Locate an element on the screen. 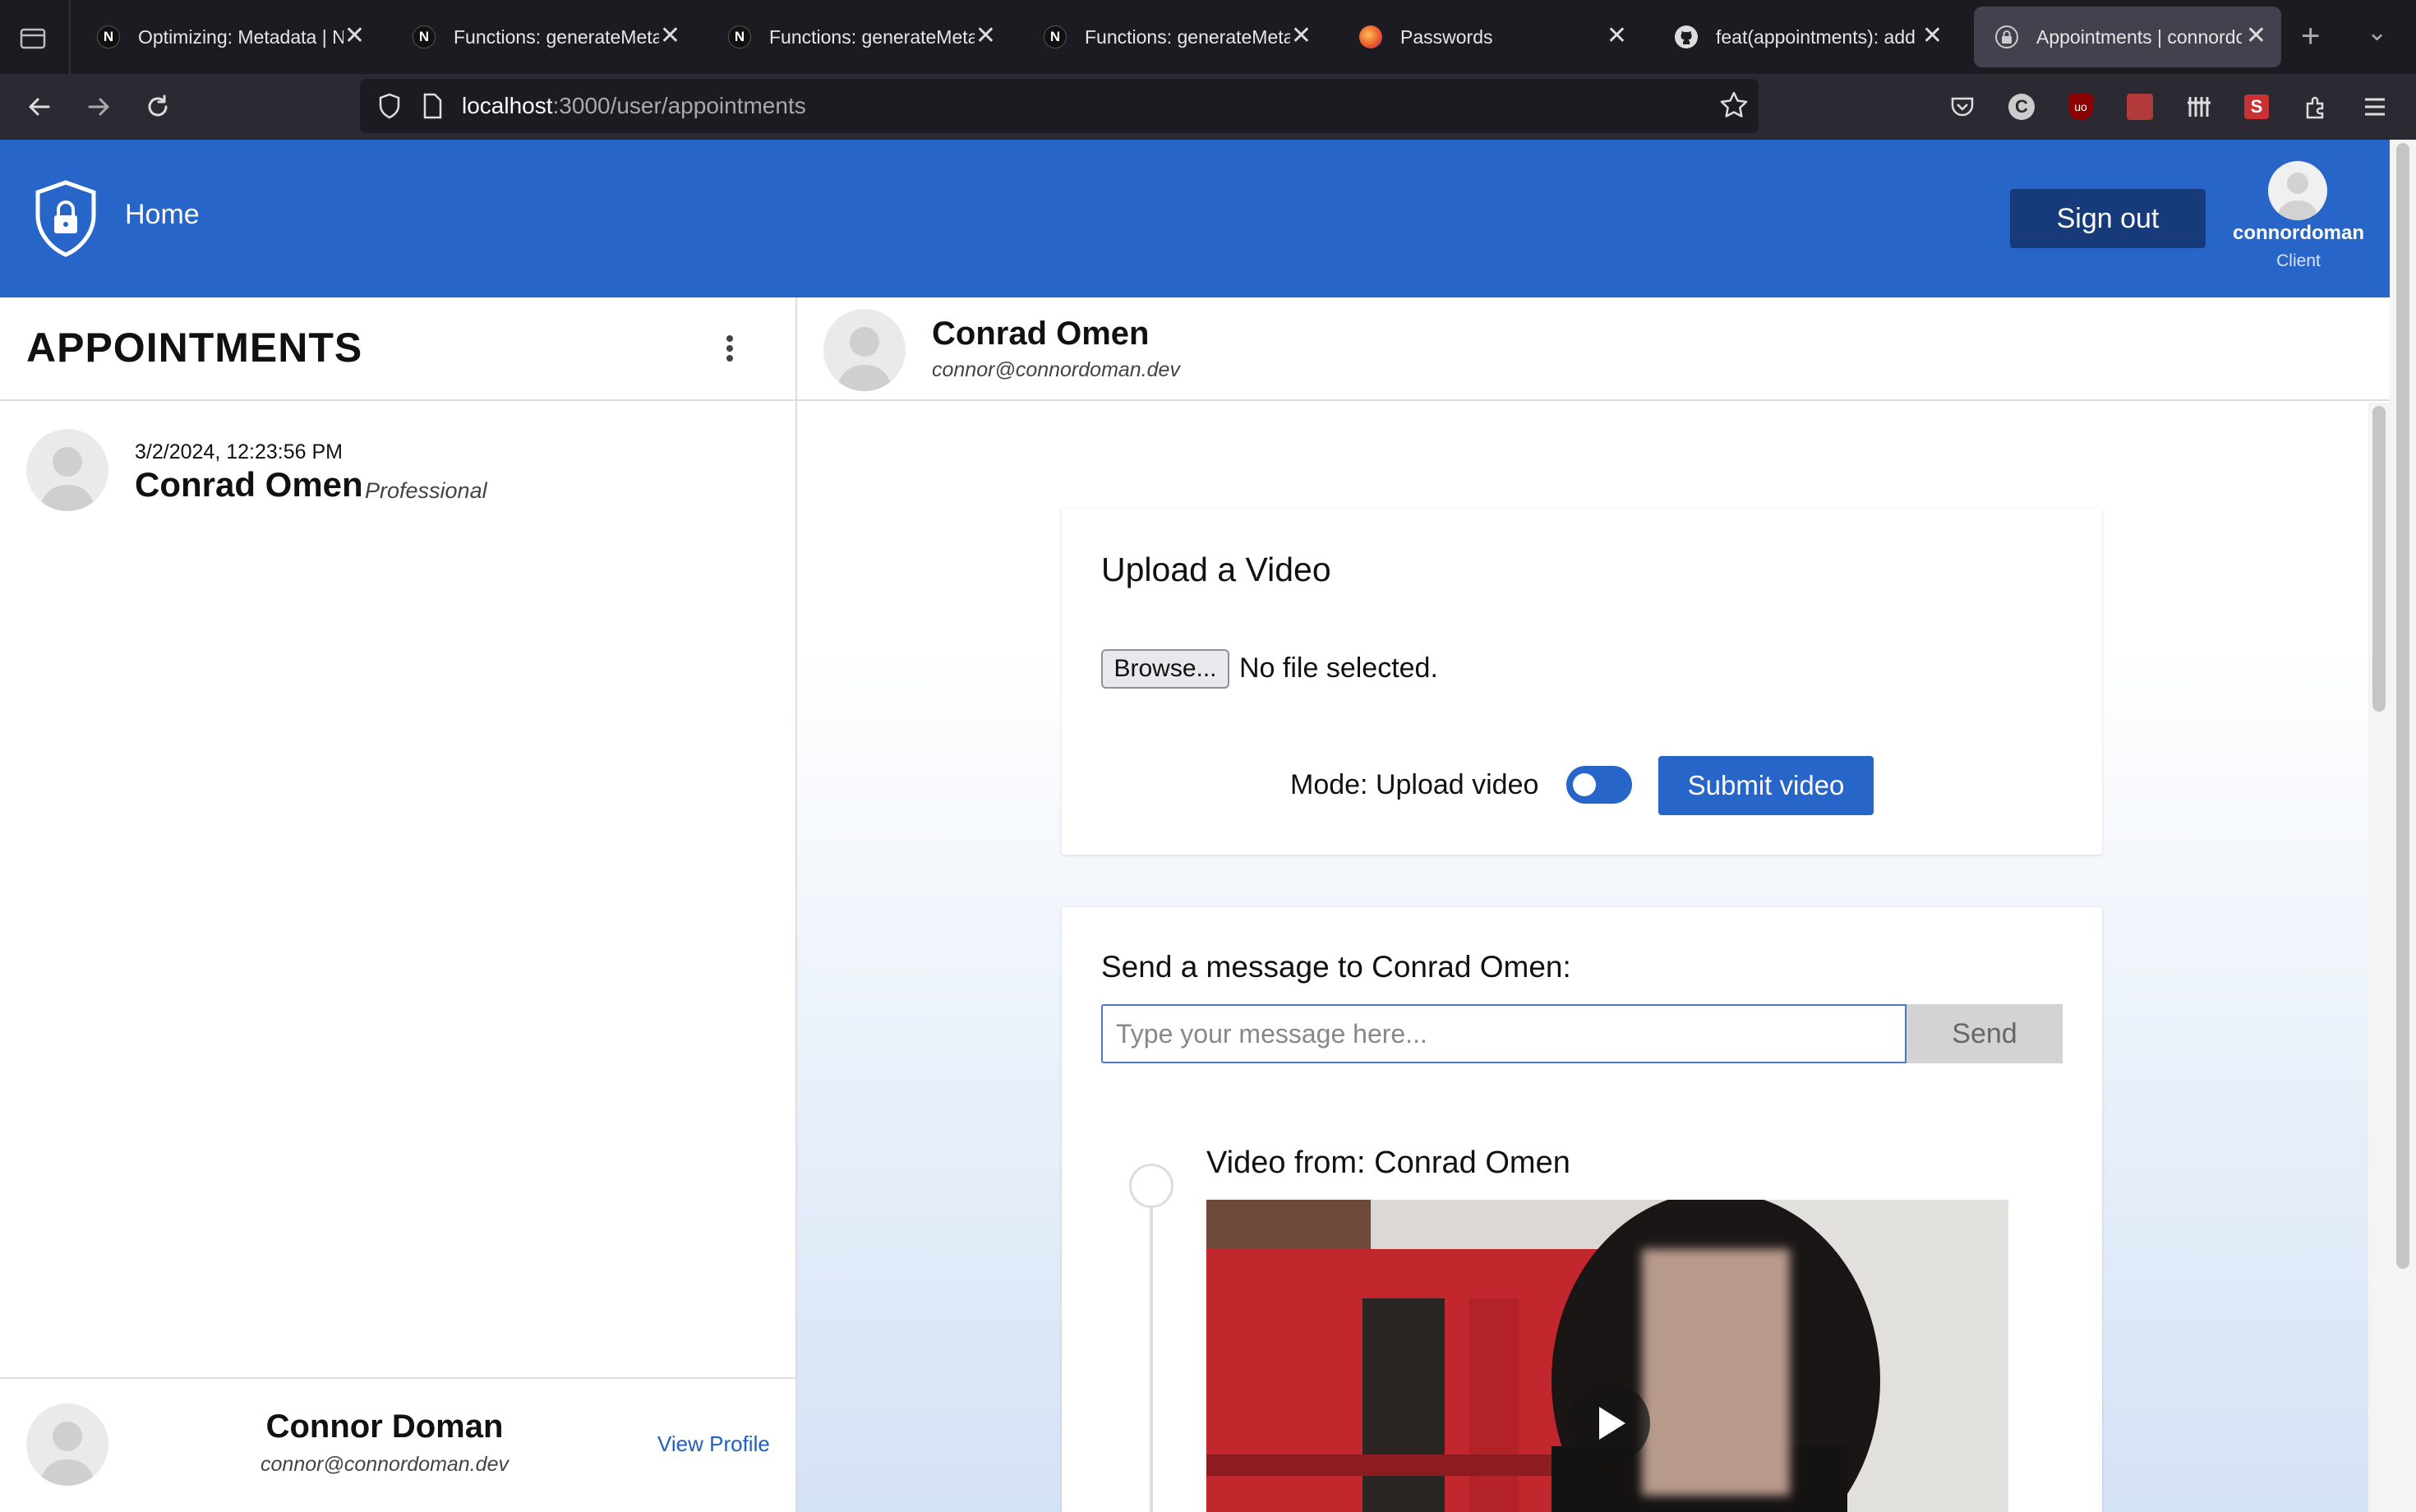 The height and width of the screenshot is (1512, 2416). extension-s-icon: S is located at coordinates (2257, 107).